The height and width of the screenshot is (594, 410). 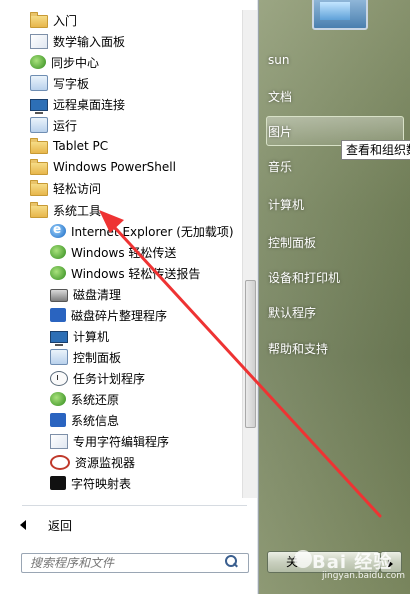 I want to click on defrag-icon, so click(x=58, y=315).